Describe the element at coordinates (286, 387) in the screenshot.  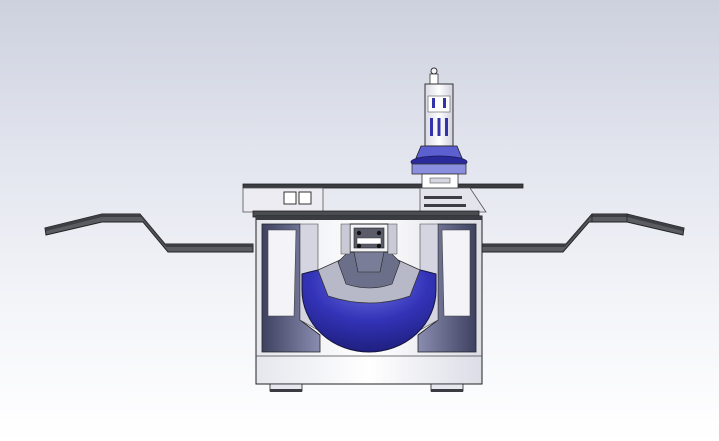
I see `left-foot` at that location.